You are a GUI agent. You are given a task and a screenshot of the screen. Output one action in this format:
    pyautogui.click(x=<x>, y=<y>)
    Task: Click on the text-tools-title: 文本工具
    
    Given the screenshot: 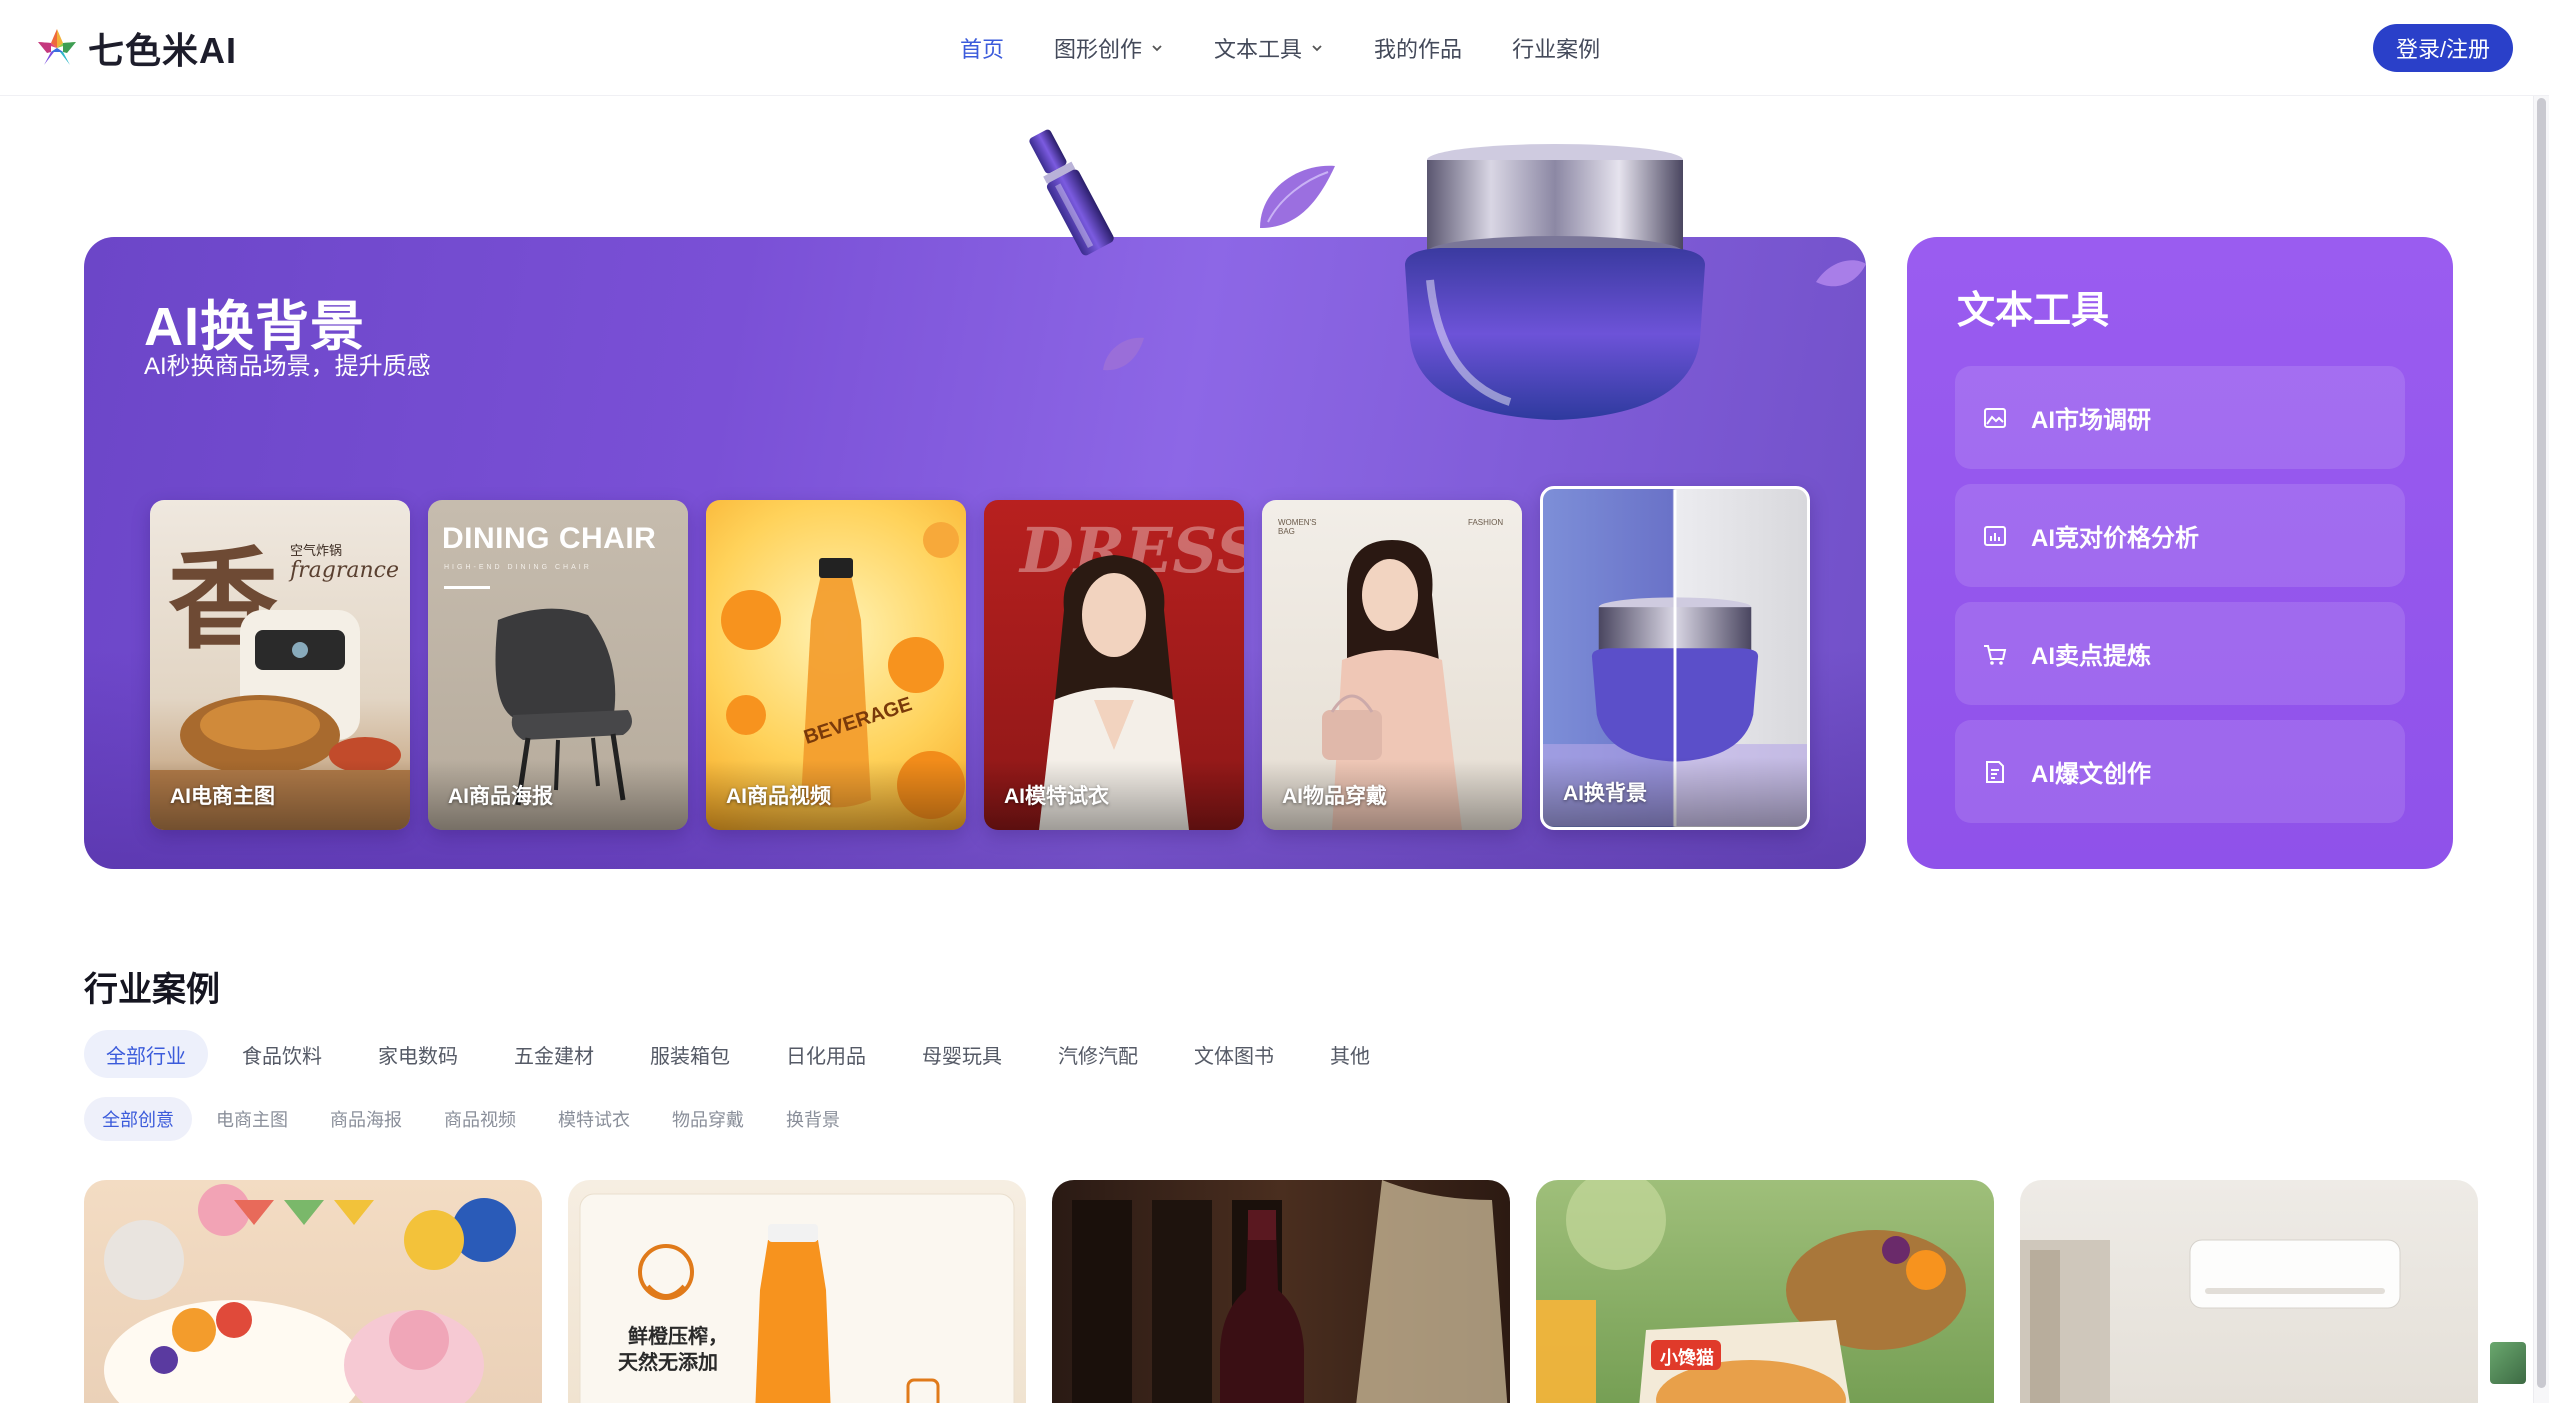 What is the action you would take?
    pyautogui.click(x=2033, y=311)
    